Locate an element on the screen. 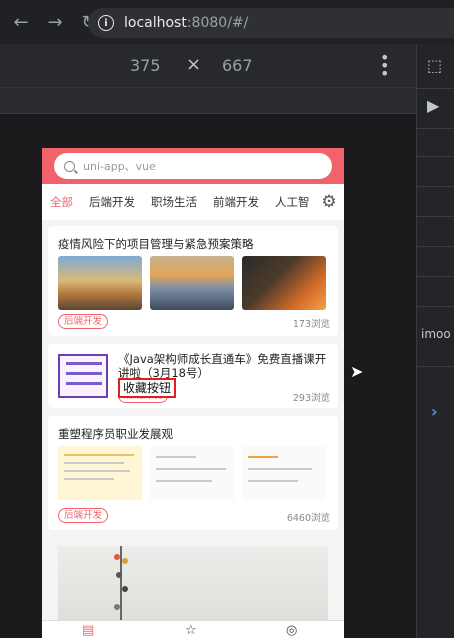 This screenshot has height=638, width=454. mouse-cursor-icon: ➤ is located at coordinates (357, 371).